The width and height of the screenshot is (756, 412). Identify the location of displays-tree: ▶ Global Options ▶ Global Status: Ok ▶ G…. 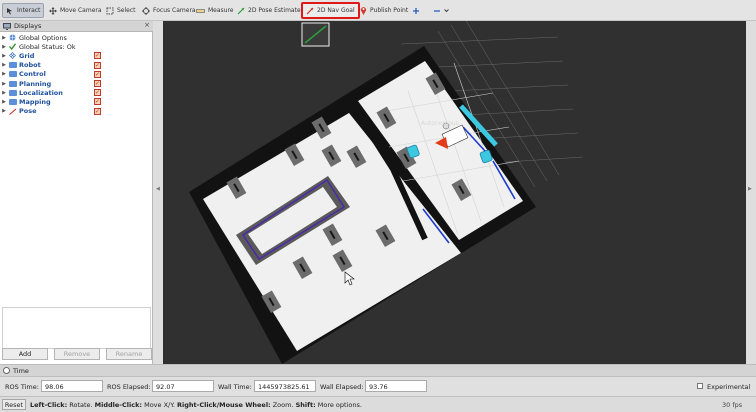
(76, 74).